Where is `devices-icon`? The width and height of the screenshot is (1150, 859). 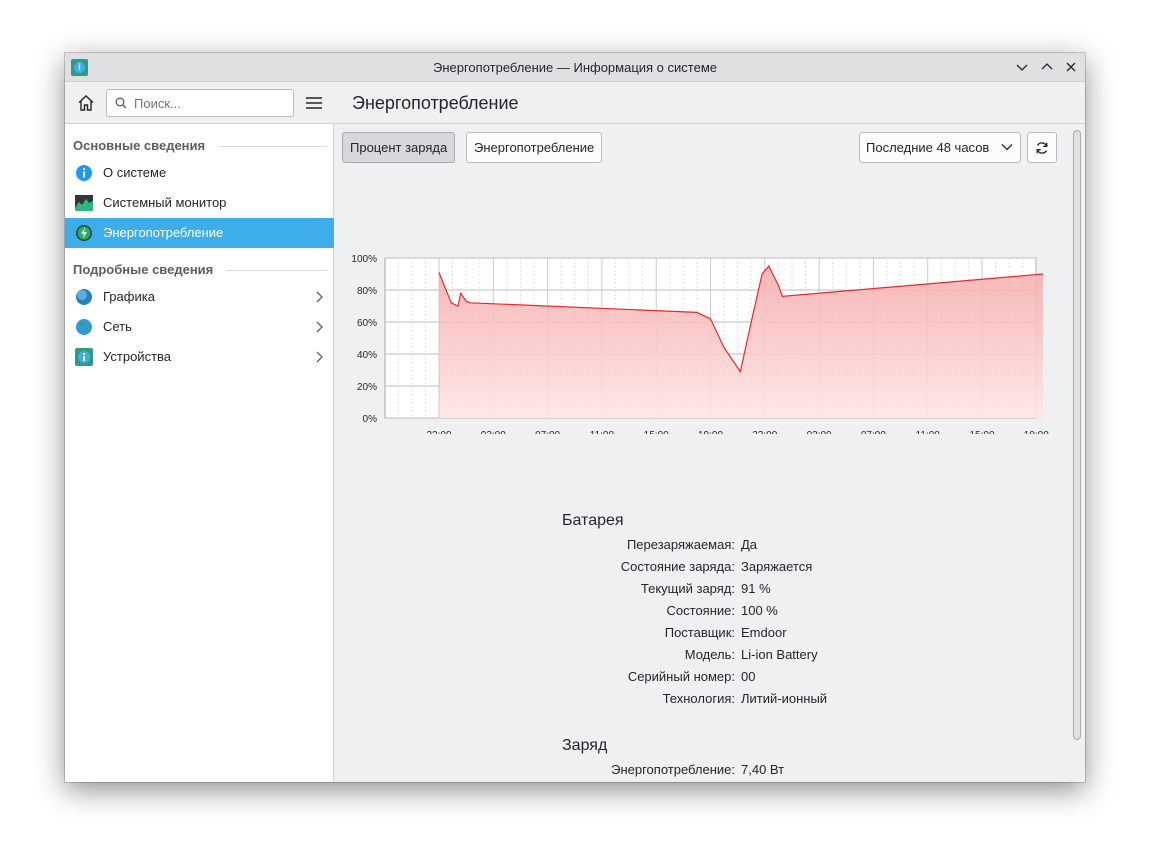
devices-icon is located at coordinates (84, 357).